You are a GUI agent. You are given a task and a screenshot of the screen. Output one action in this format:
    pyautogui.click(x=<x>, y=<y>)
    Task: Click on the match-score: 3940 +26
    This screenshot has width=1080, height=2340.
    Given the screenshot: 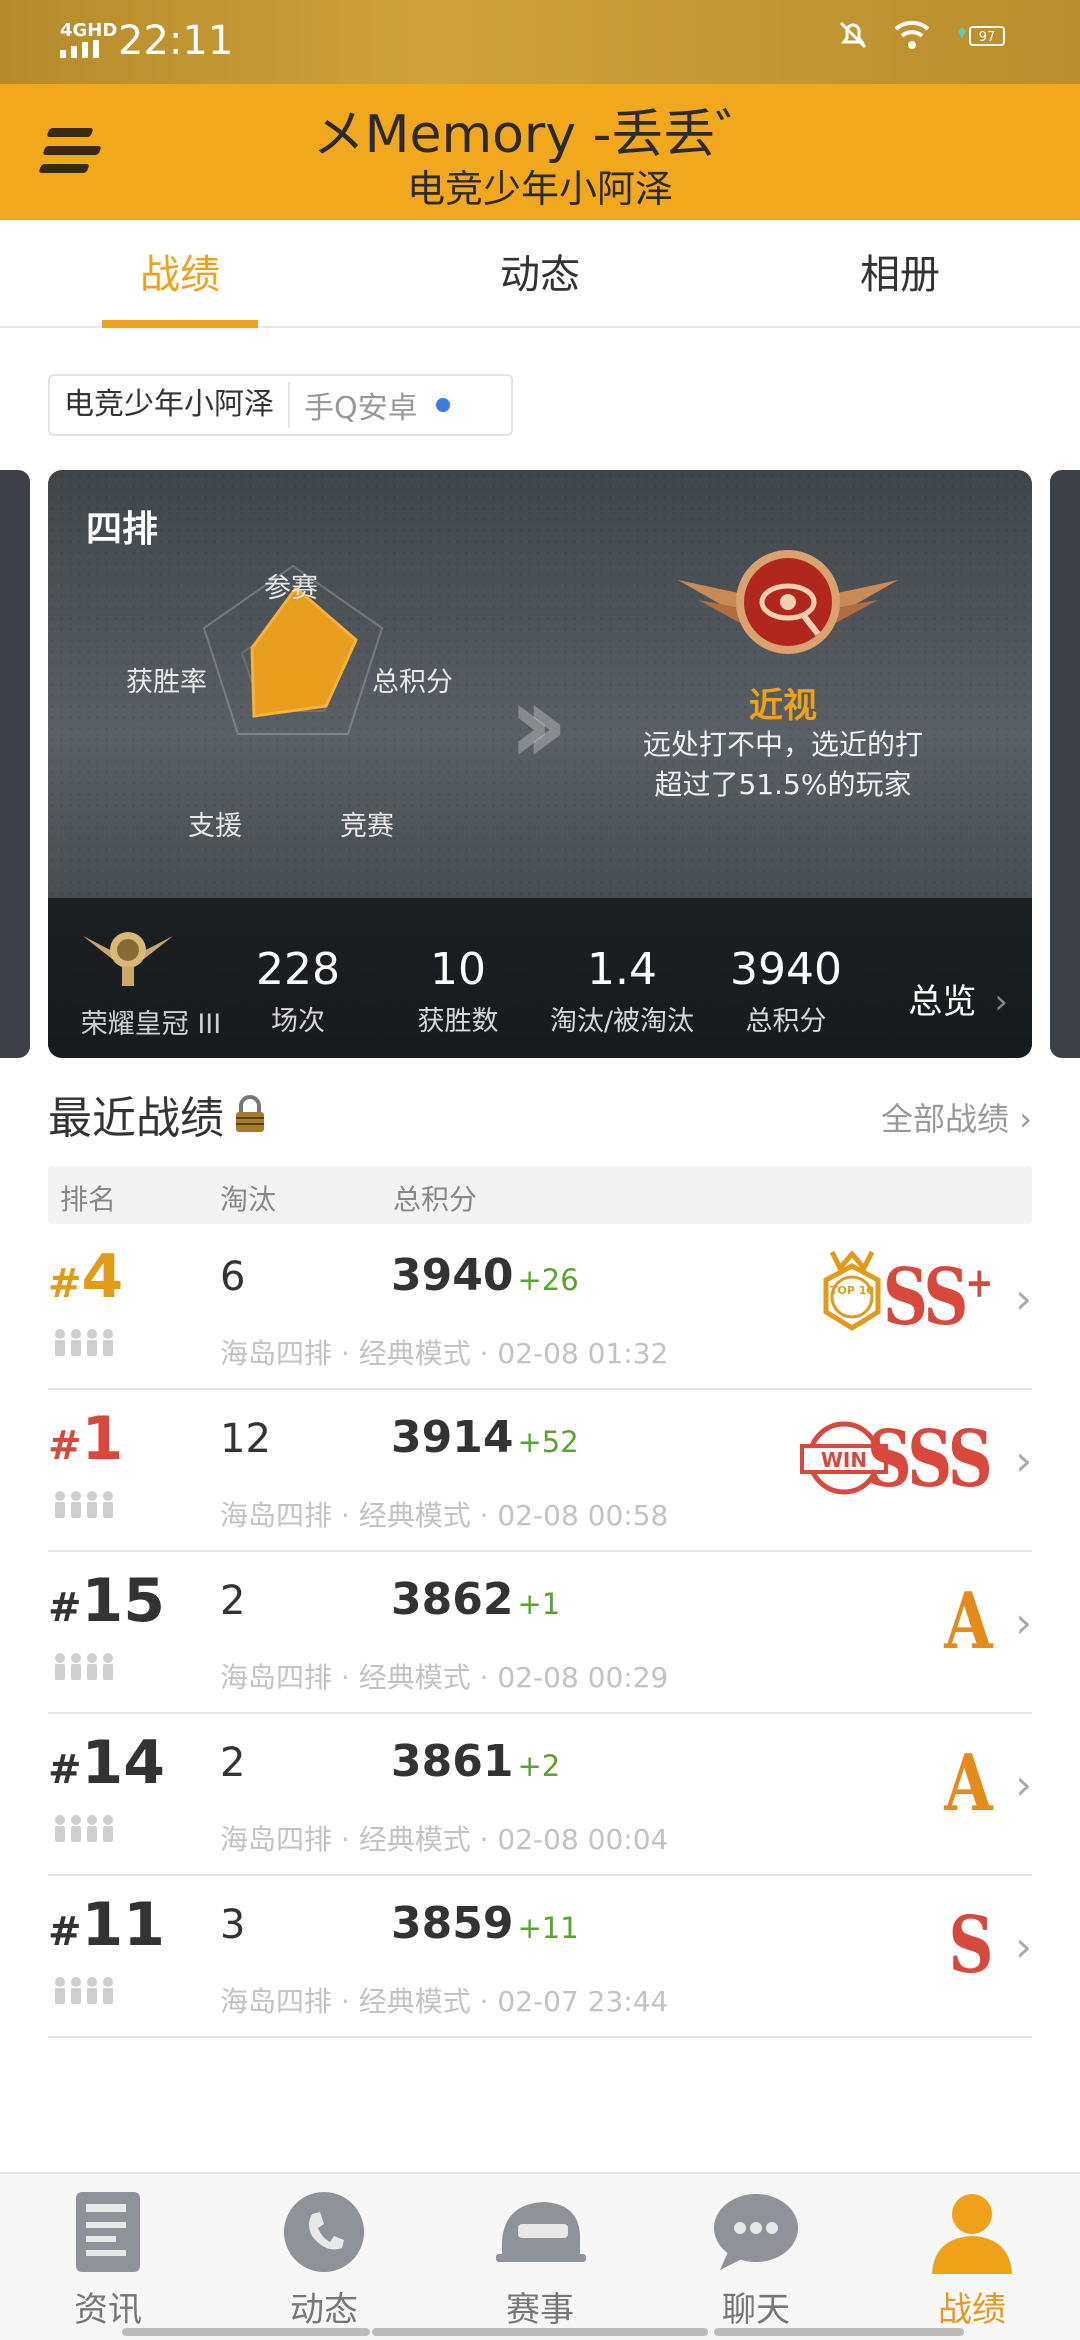 What is the action you would take?
    pyautogui.click(x=485, y=1275)
    